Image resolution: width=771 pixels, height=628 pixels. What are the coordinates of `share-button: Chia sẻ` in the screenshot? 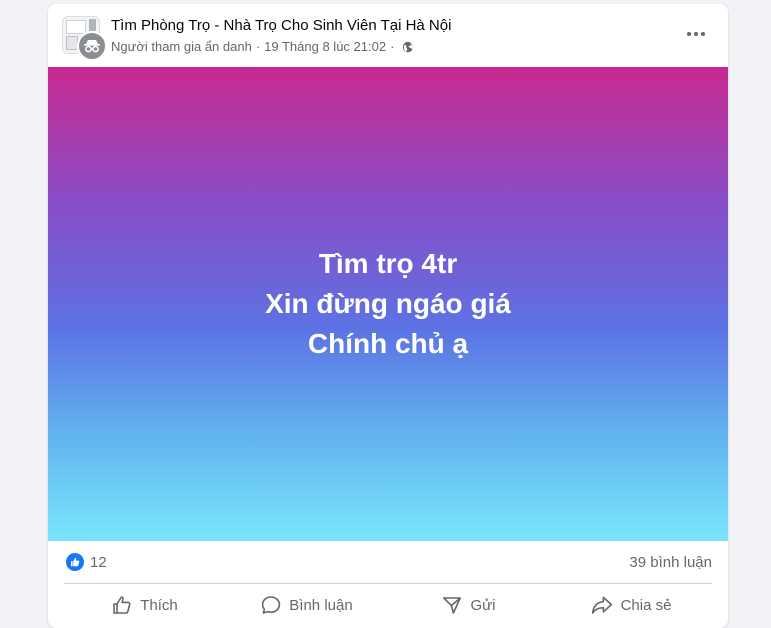 It's located at (631, 605).